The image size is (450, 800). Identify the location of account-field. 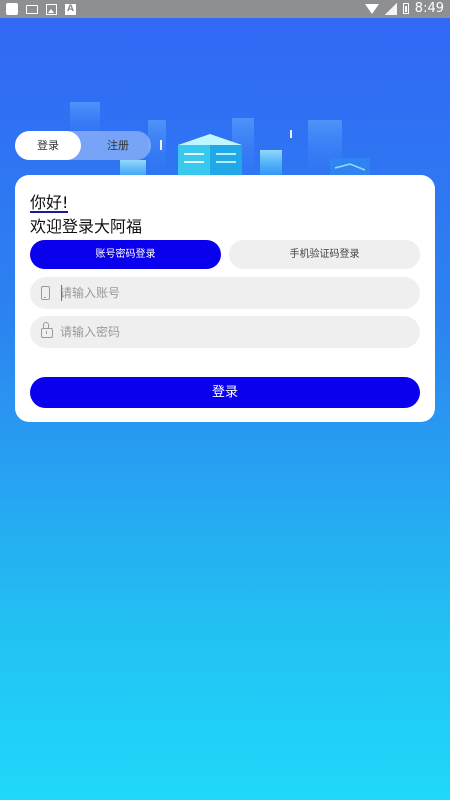
(225, 293).